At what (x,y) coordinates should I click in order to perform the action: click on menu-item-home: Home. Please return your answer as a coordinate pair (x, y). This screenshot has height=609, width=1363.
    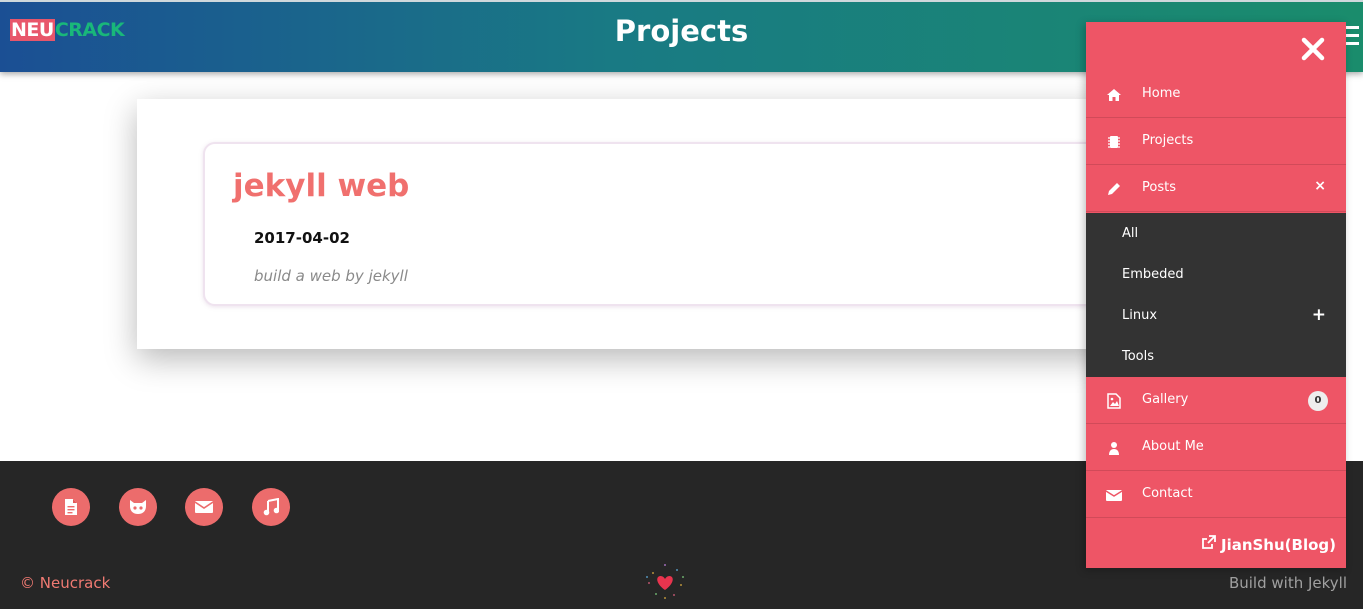
    Looking at the image, I should click on (1216, 94).